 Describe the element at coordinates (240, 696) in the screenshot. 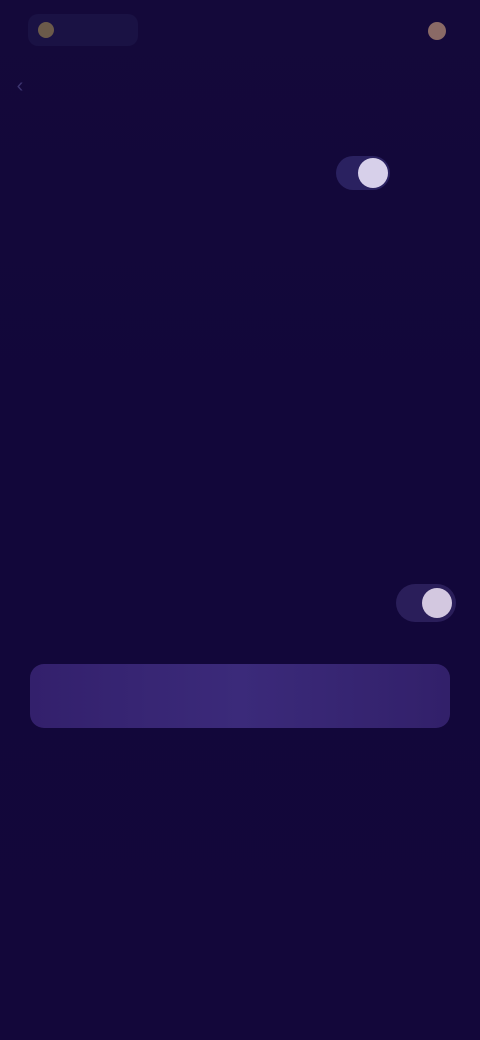

I see `primary-action-button` at that location.